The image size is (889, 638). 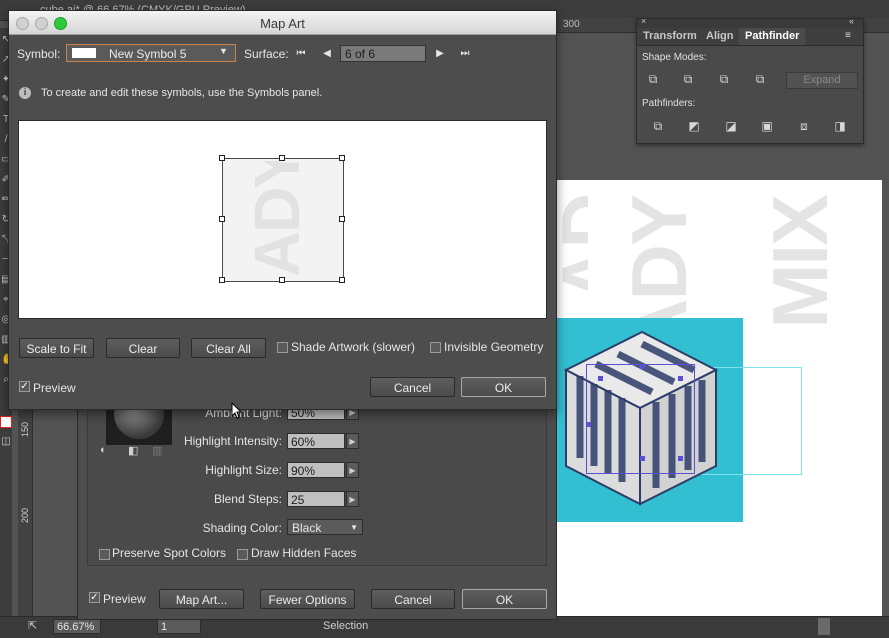 What do you see at coordinates (504, 599) in the screenshot?
I see `3d-ok-button: OK` at bounding box center [504, 599].